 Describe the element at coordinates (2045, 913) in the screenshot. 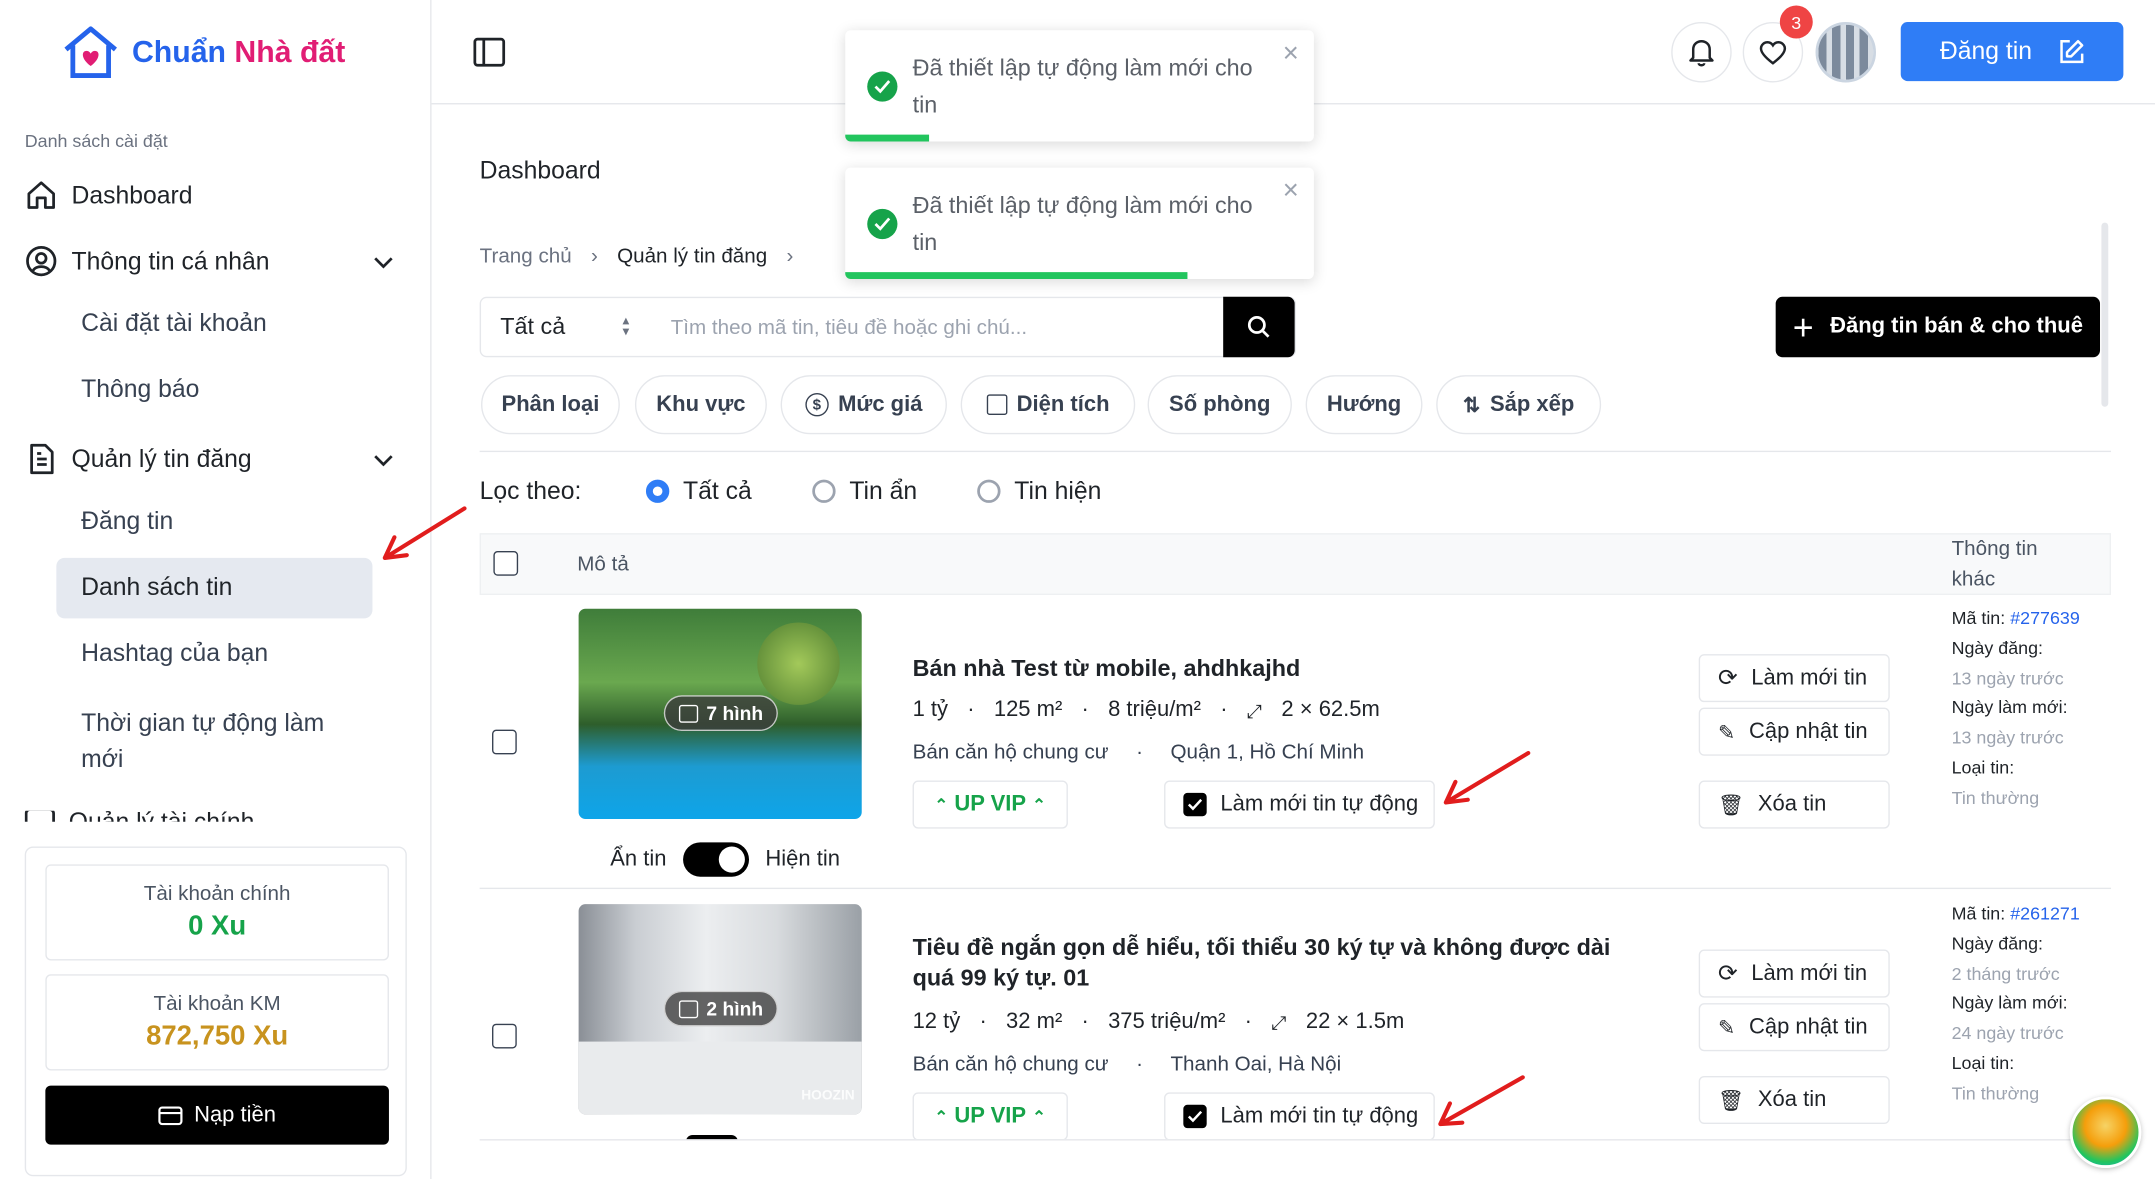

I see `listing-id-link: #261271` at that location.